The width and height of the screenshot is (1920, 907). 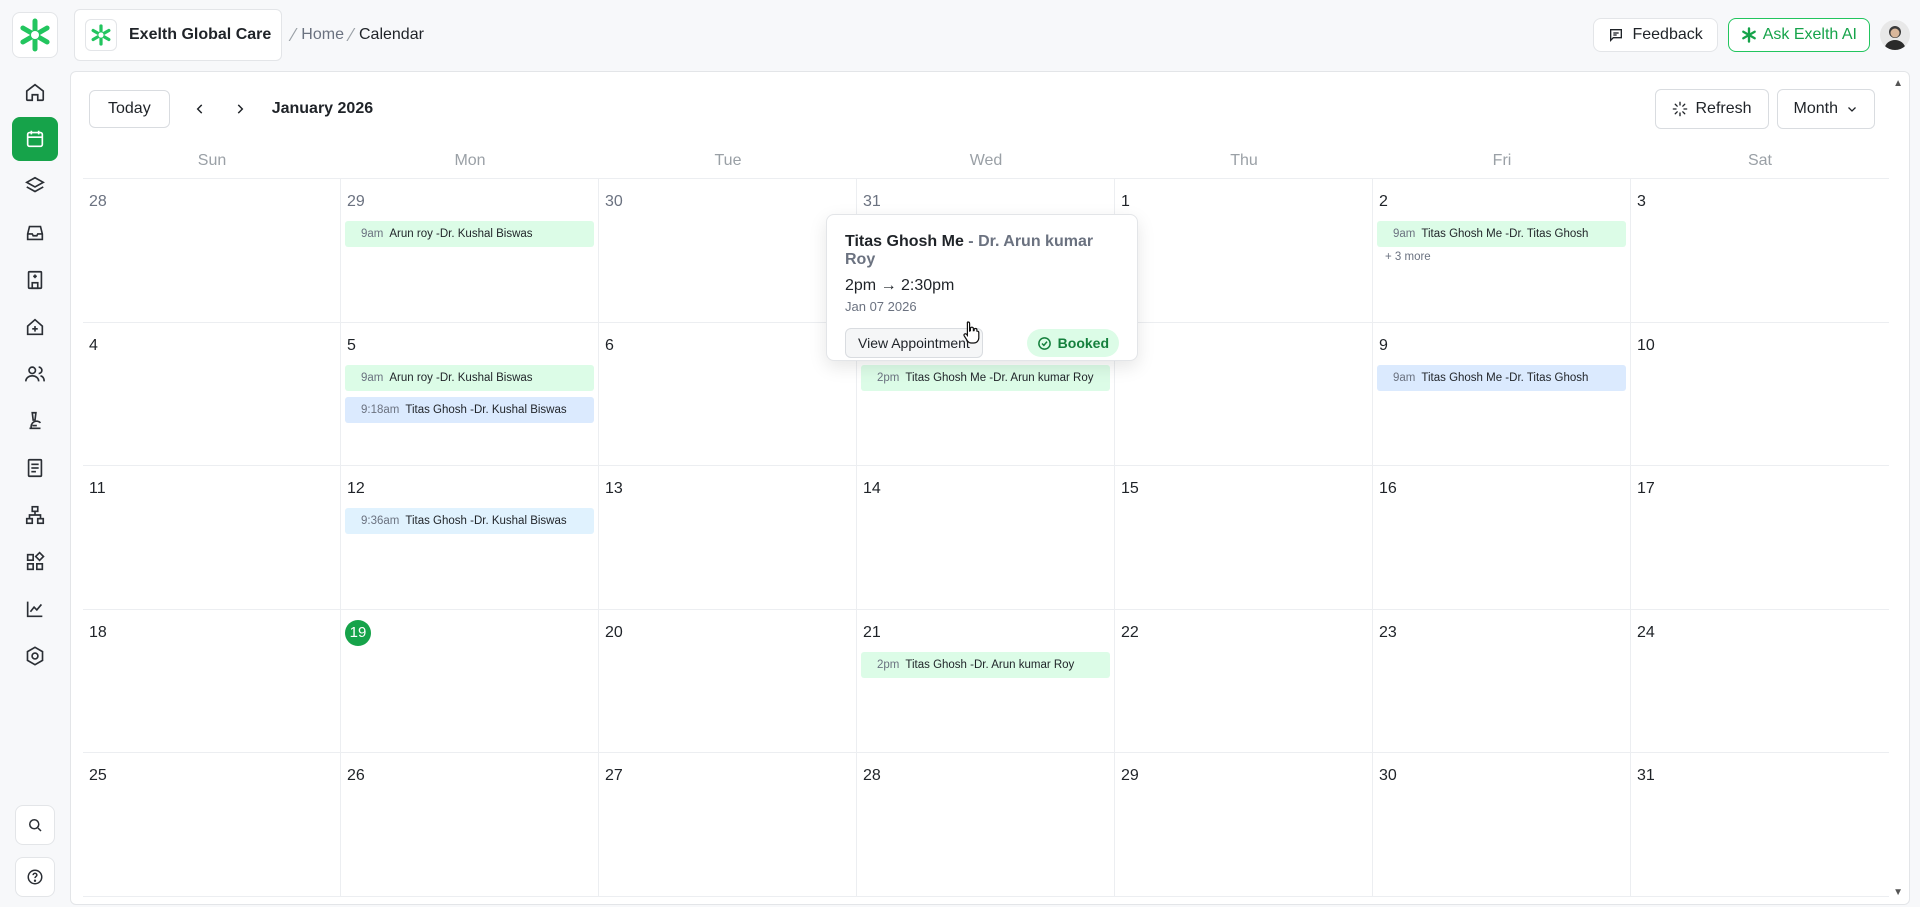 What do you see at coordinates (1895, 35) in the screenshot?
I see `user-avatar` at bounding box center [1895, 35].